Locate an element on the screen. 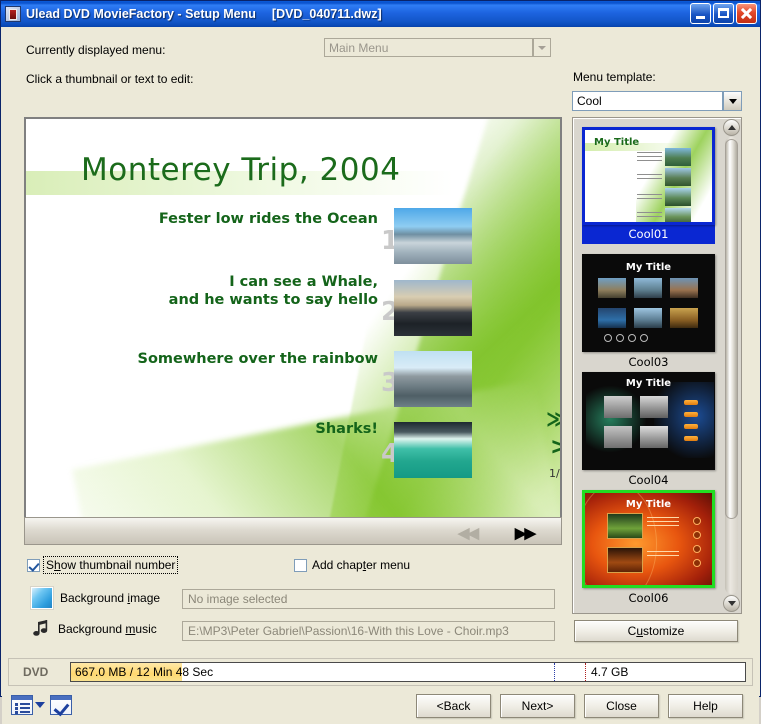 The height and width of the screenshot is (724, 761). template-item-cool06: My Title Cool06 is located at coordinates (648, 547).